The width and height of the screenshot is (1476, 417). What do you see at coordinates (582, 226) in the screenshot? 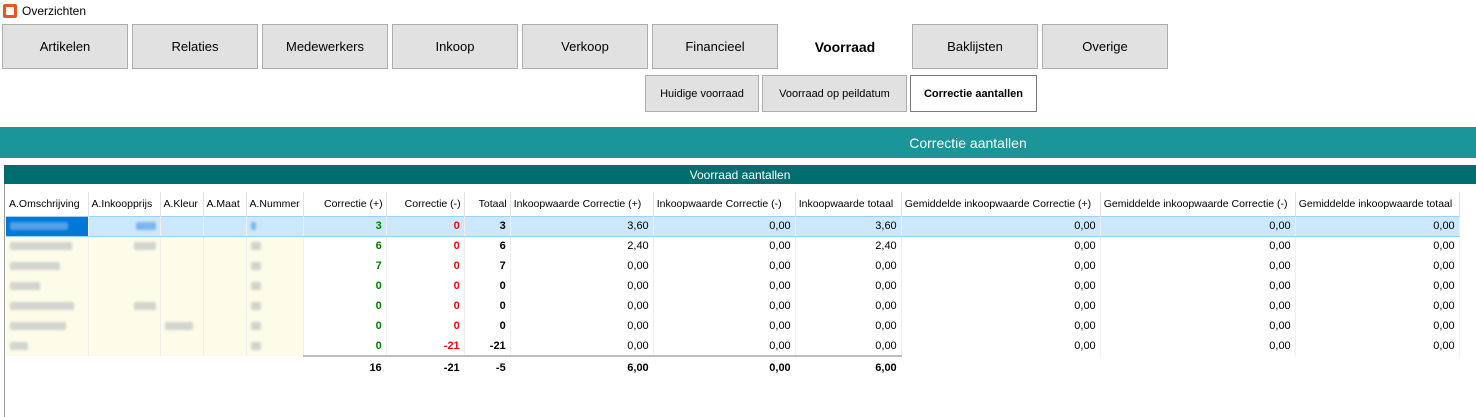
I see `cell-inkoopwaarde-plus: 3,60` at bounding box center [582, 226].